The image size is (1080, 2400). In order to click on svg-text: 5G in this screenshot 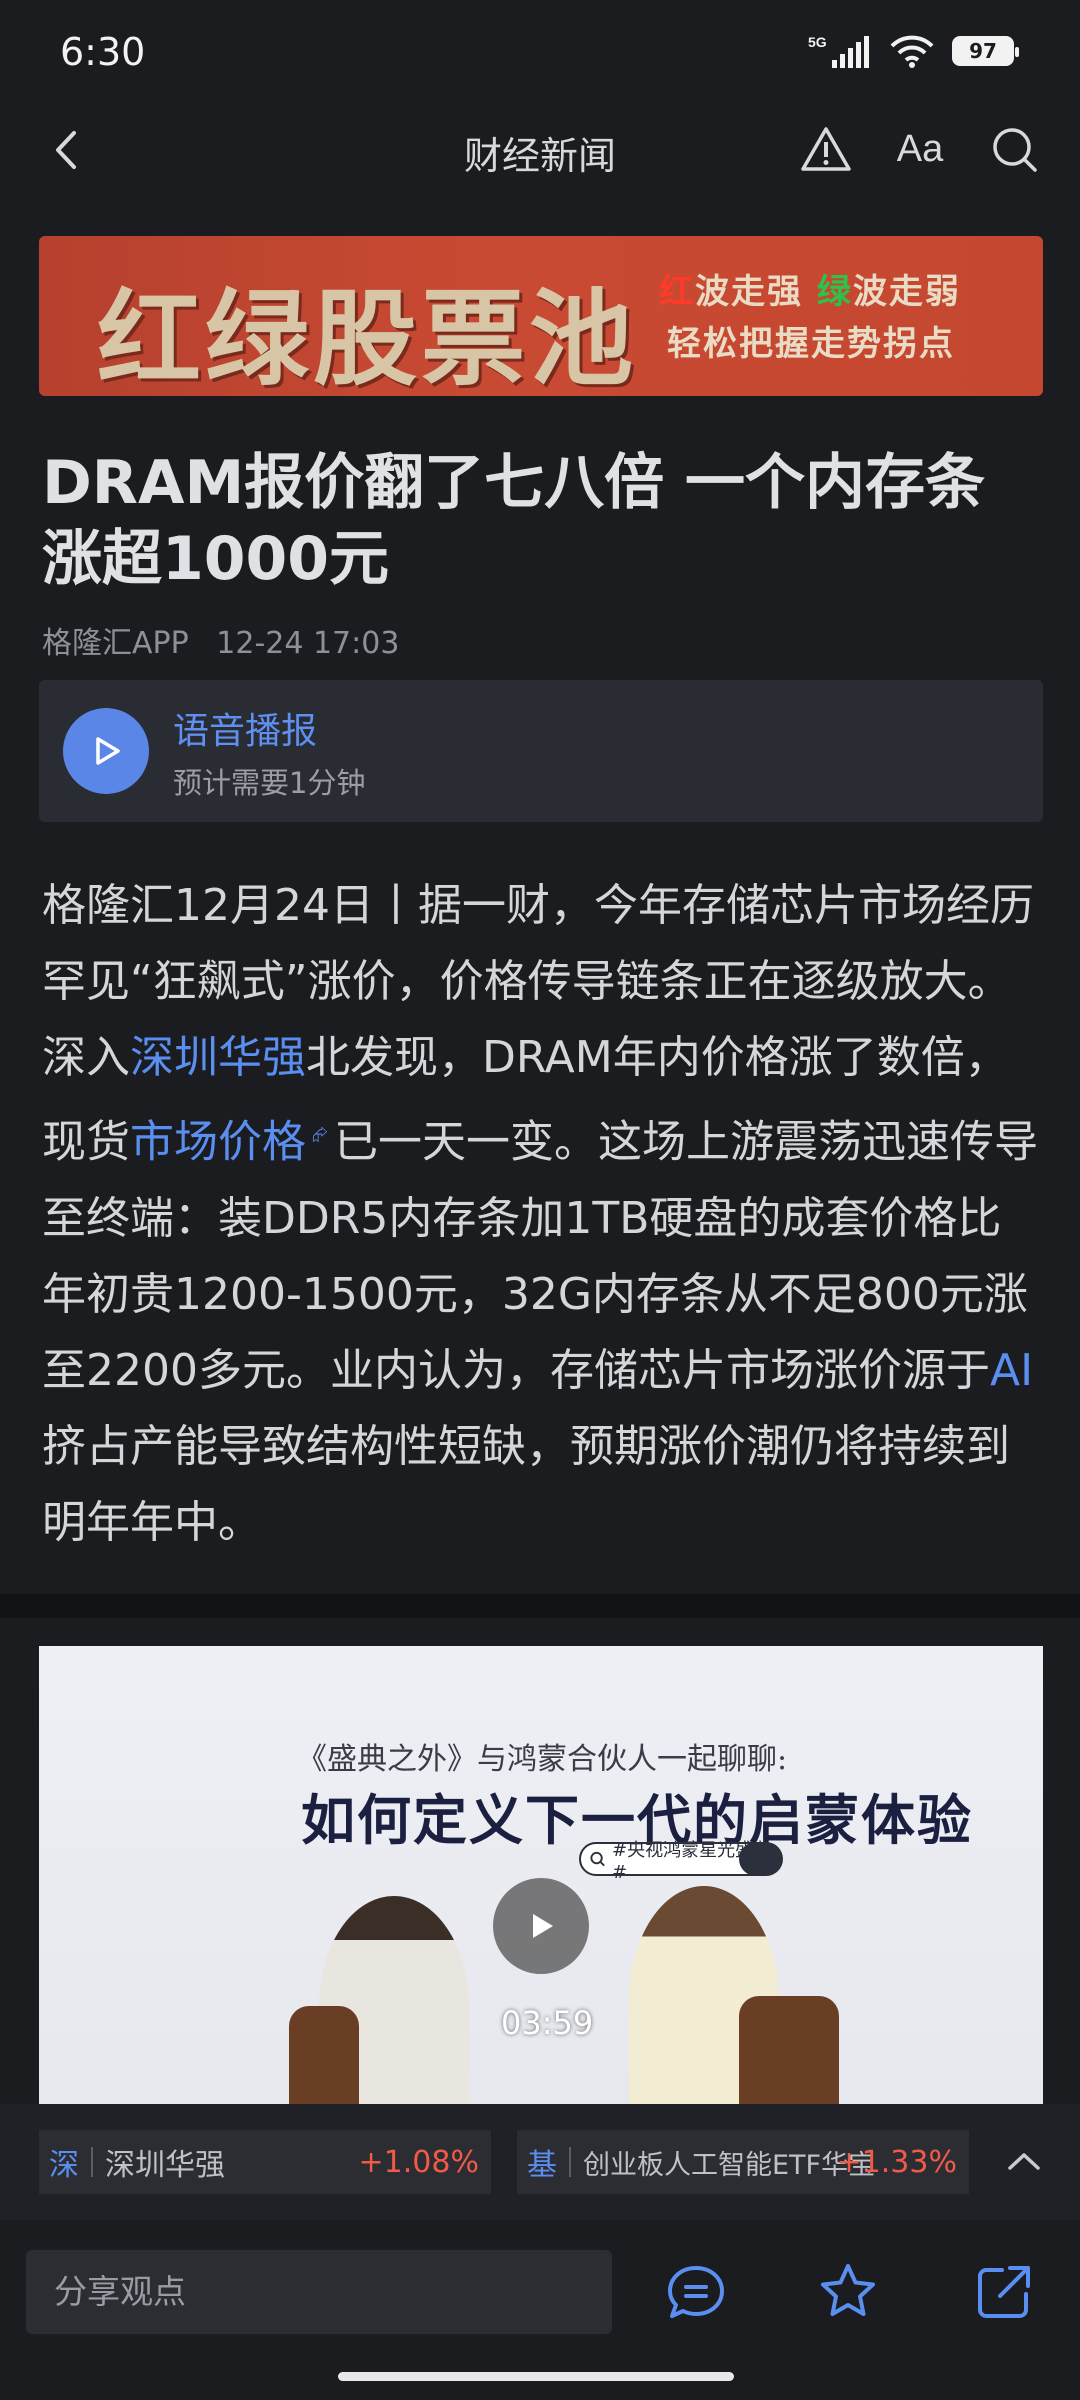, I will do `click(817, 42)`.